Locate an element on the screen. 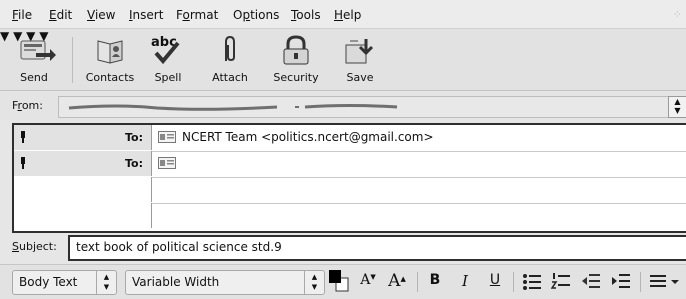 The height and width of the screenshot is (299, 686). subject-label-mnemonic: S is located at coordinates (15, 246).